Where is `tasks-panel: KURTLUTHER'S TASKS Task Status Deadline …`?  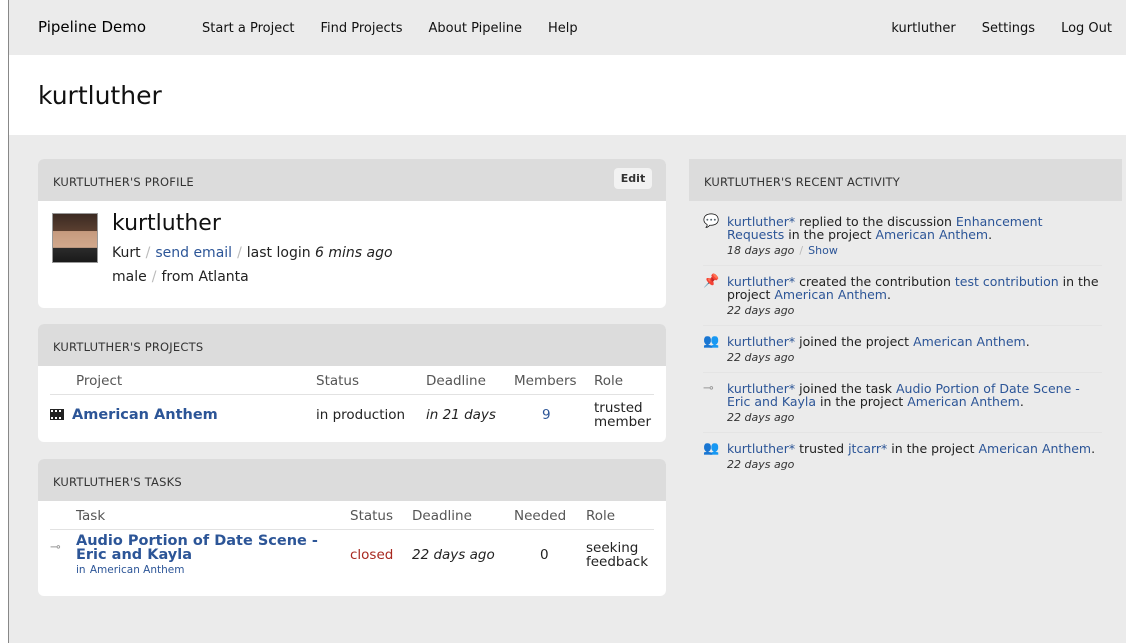
tasks-panel: KURTLUTHER'S TASKS Task Status Deadline … is located at coordinates (352, 527).